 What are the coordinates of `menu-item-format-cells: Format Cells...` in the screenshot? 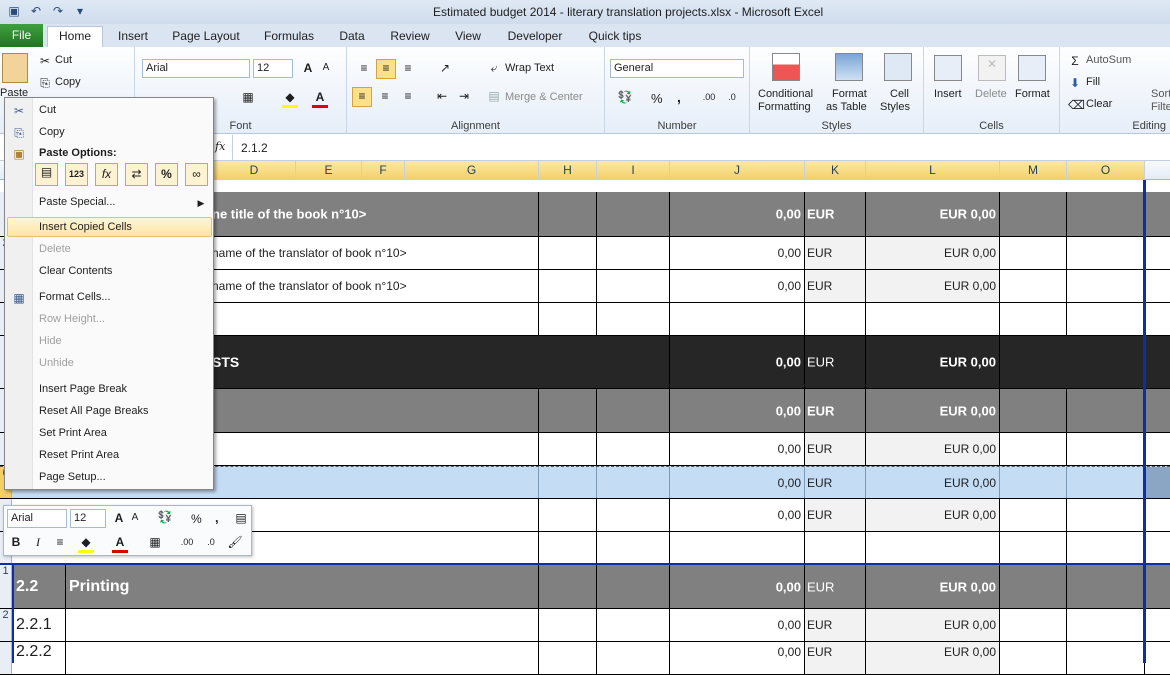 It's located at (75, 297).